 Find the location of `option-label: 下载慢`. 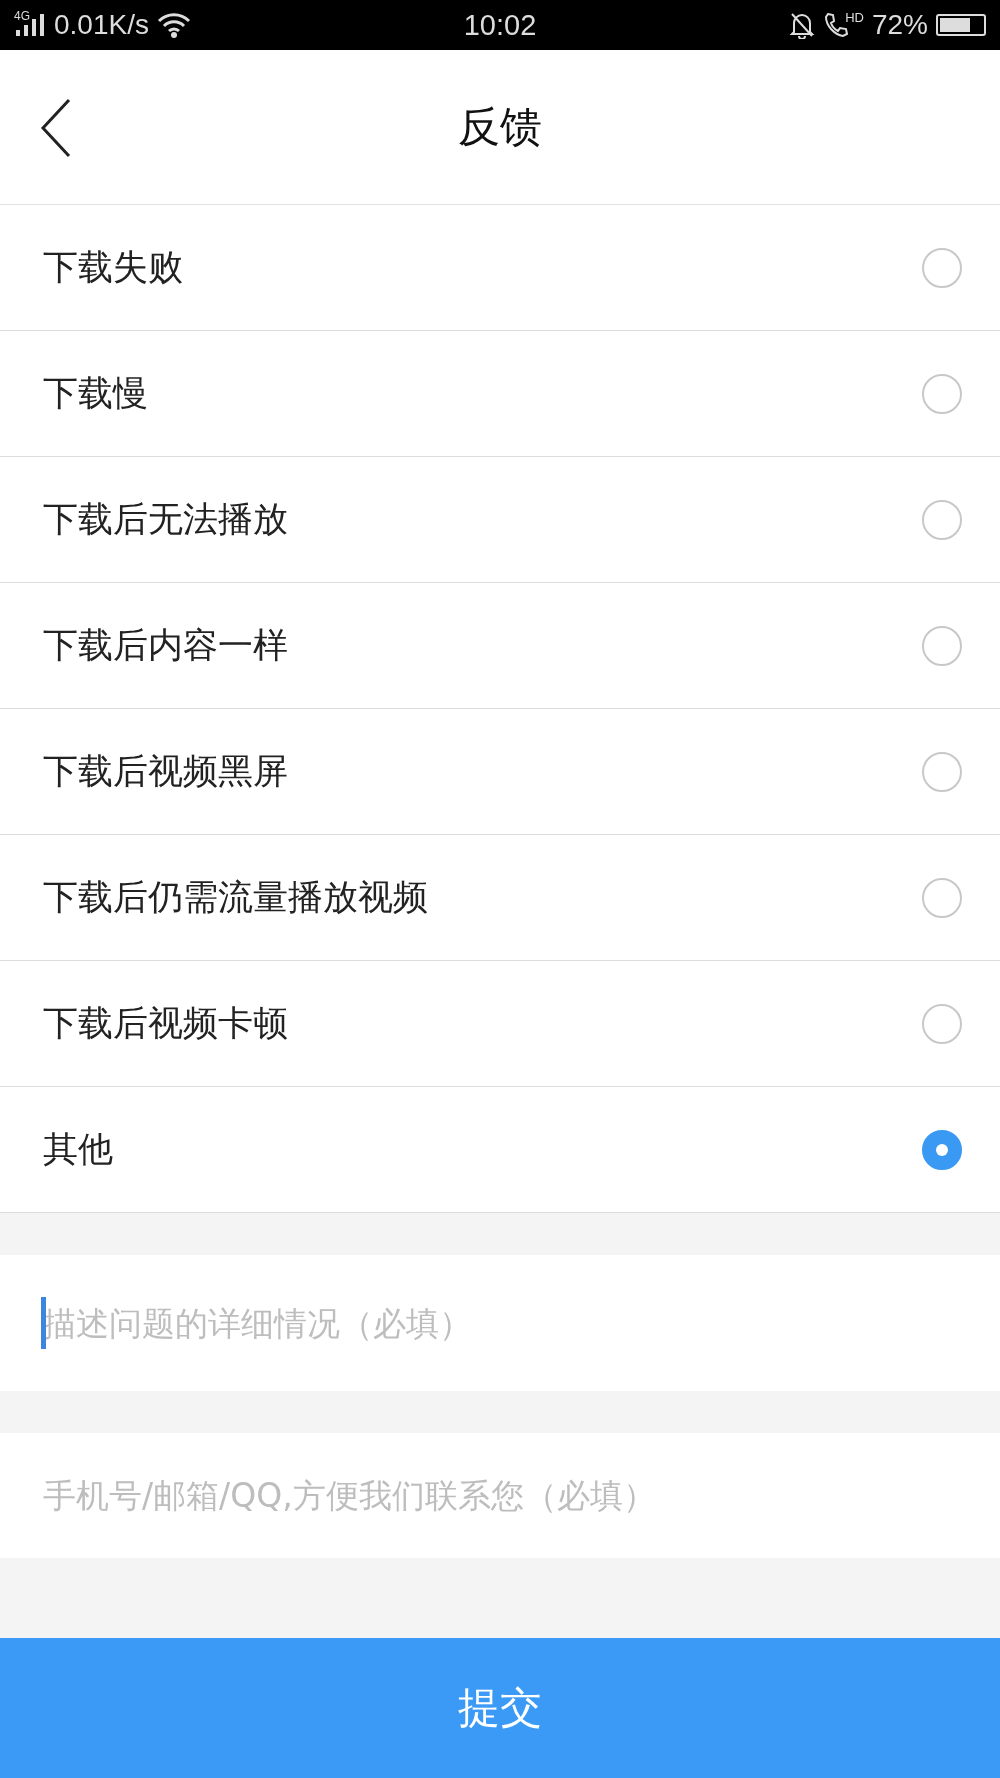

option-label: 下载慢 is located at coordinates (96, 393).